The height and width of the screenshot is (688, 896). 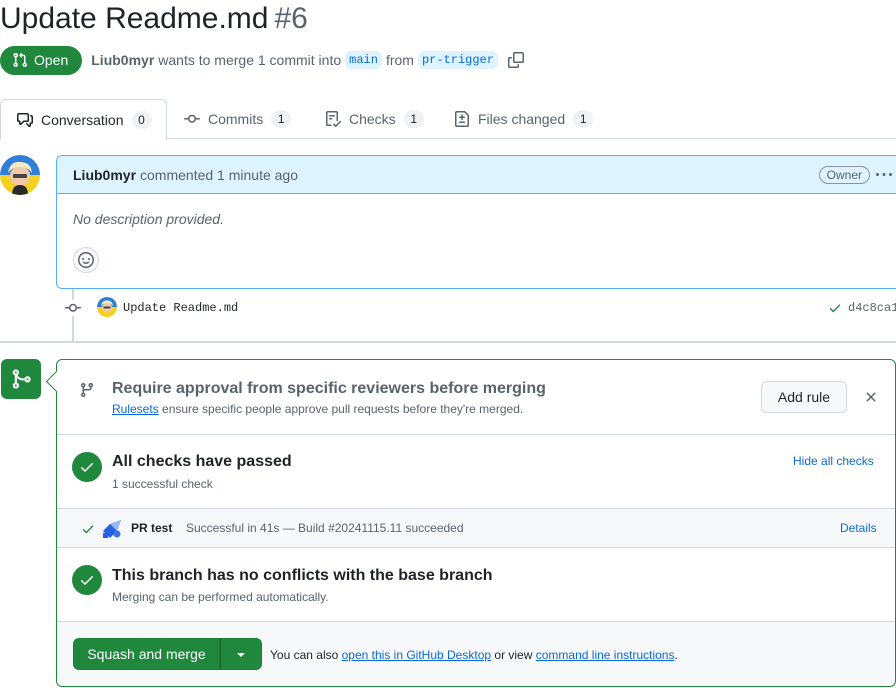 I want to click on avatar, so click(x=20, y=175).